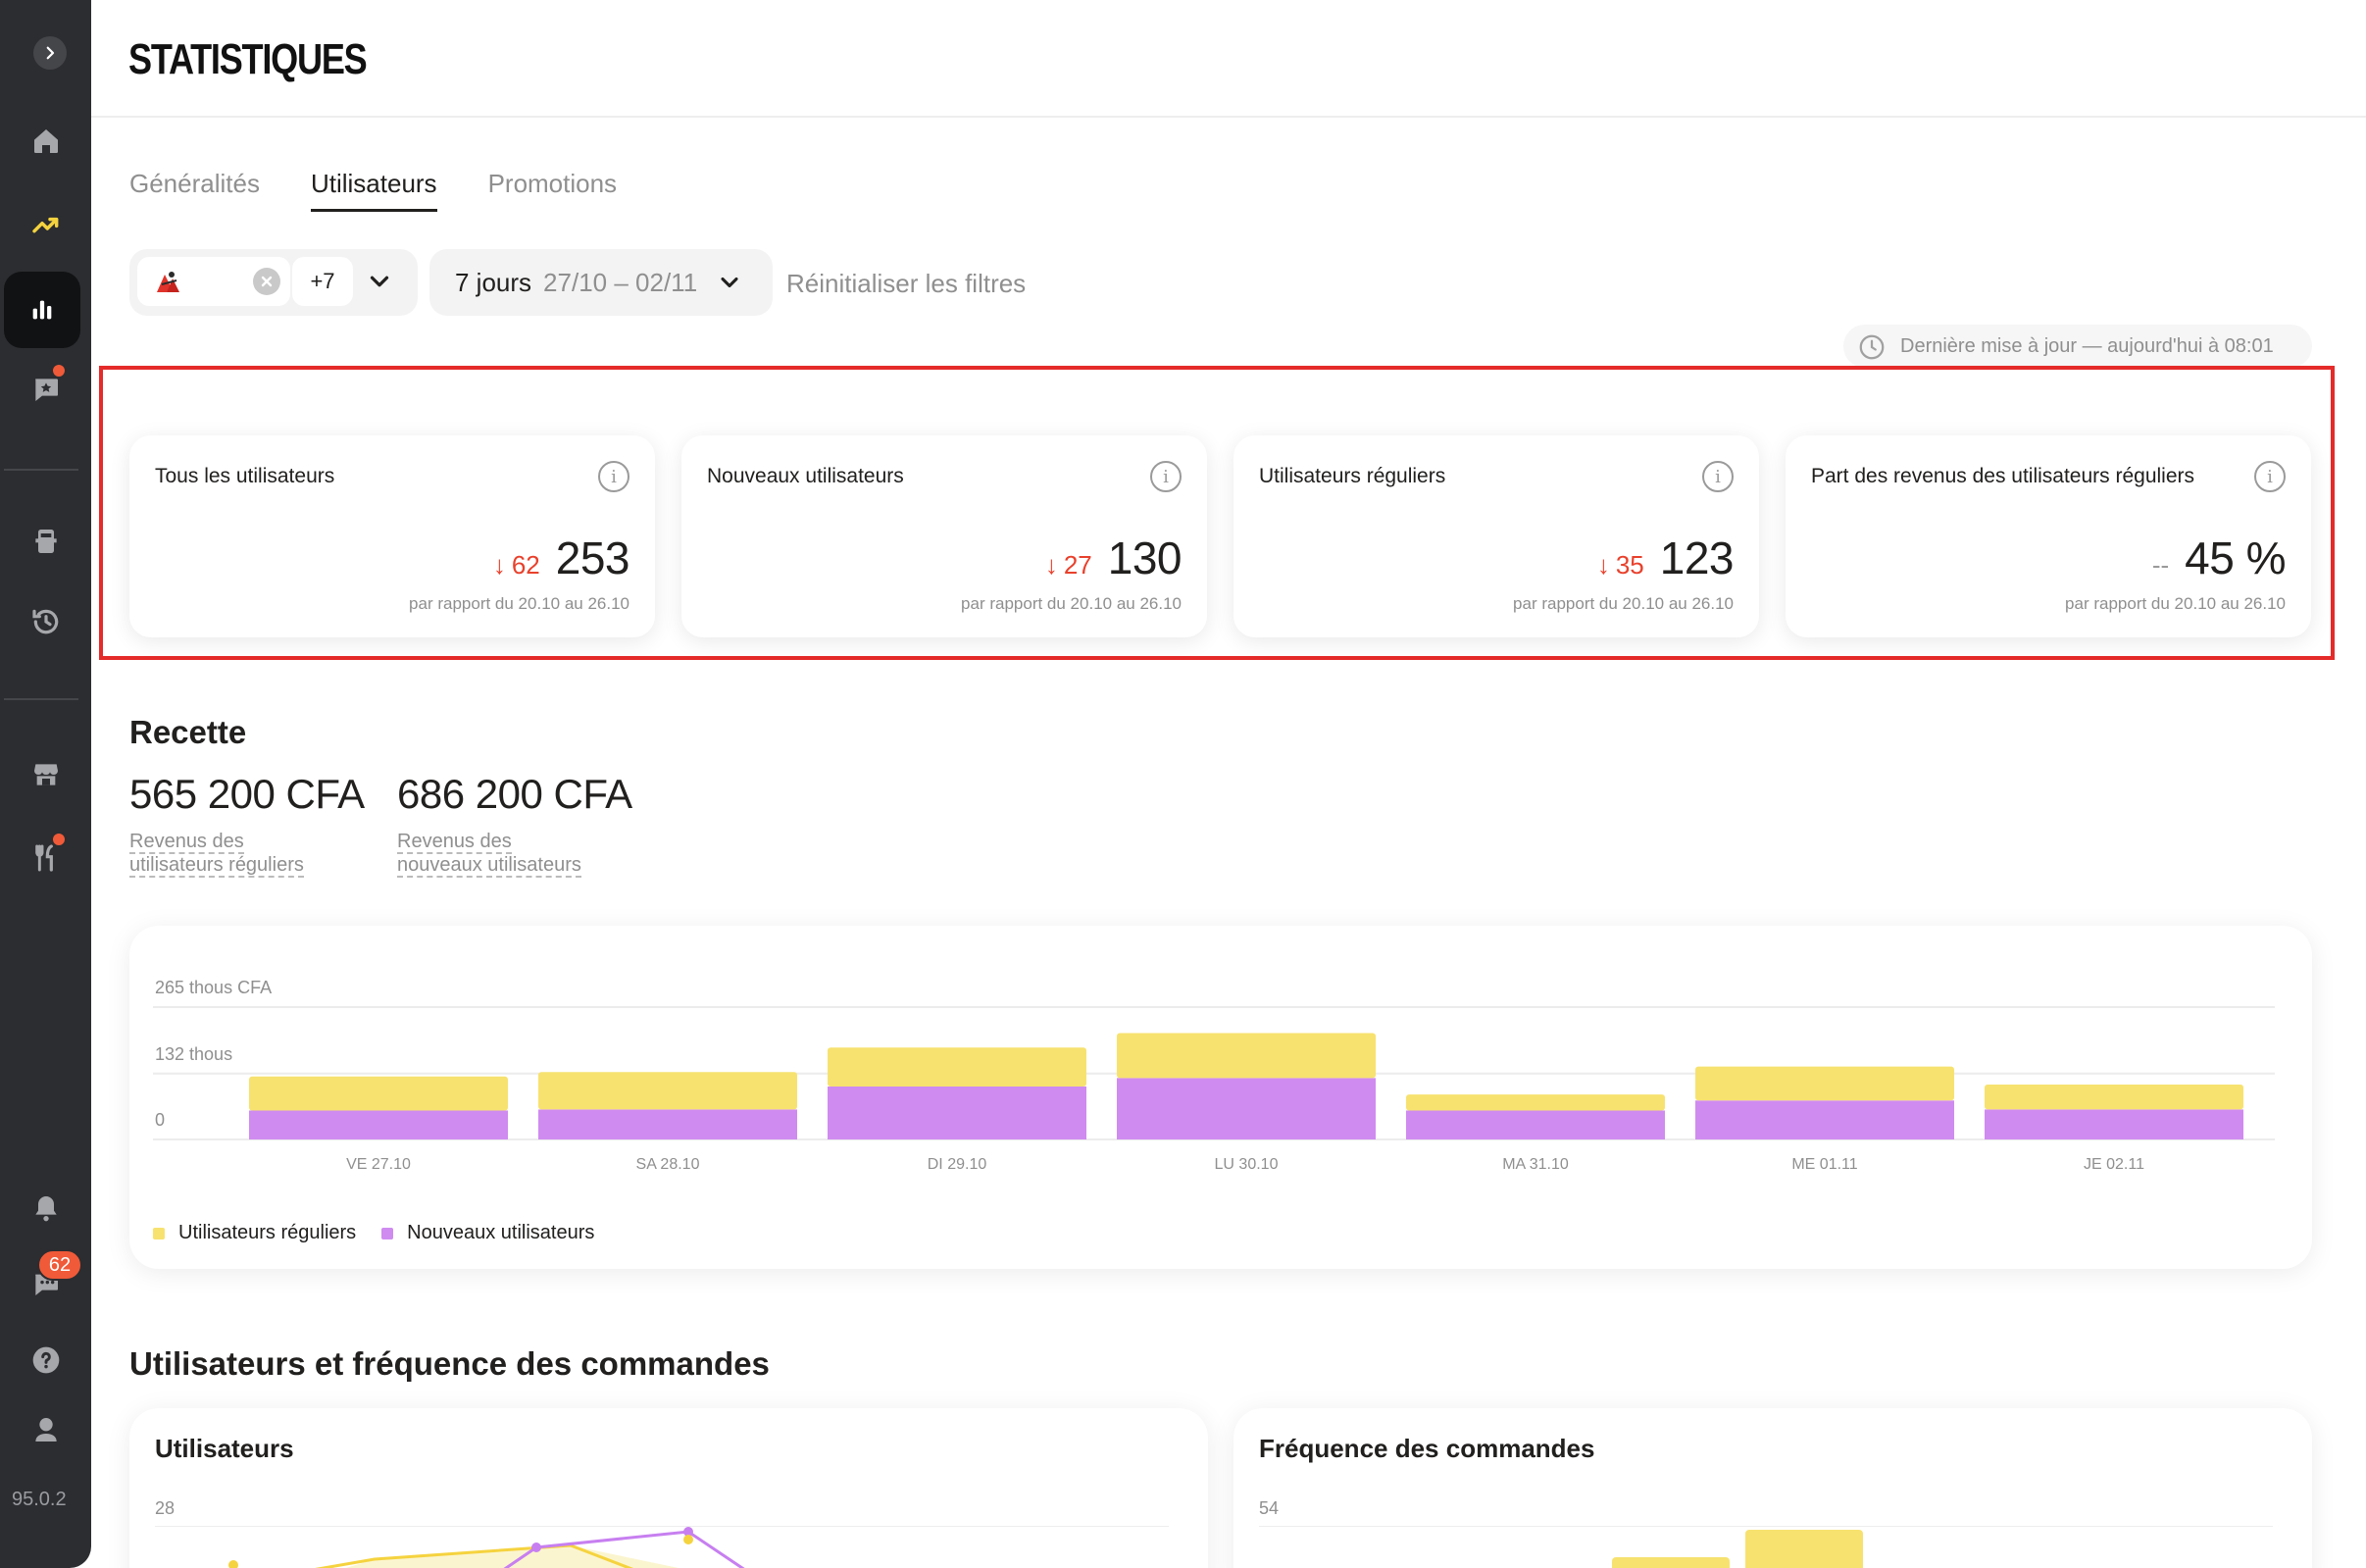 This screenshot has height=1568, width=2366. I want to click on kpi-value: 253, so click(592, 557).